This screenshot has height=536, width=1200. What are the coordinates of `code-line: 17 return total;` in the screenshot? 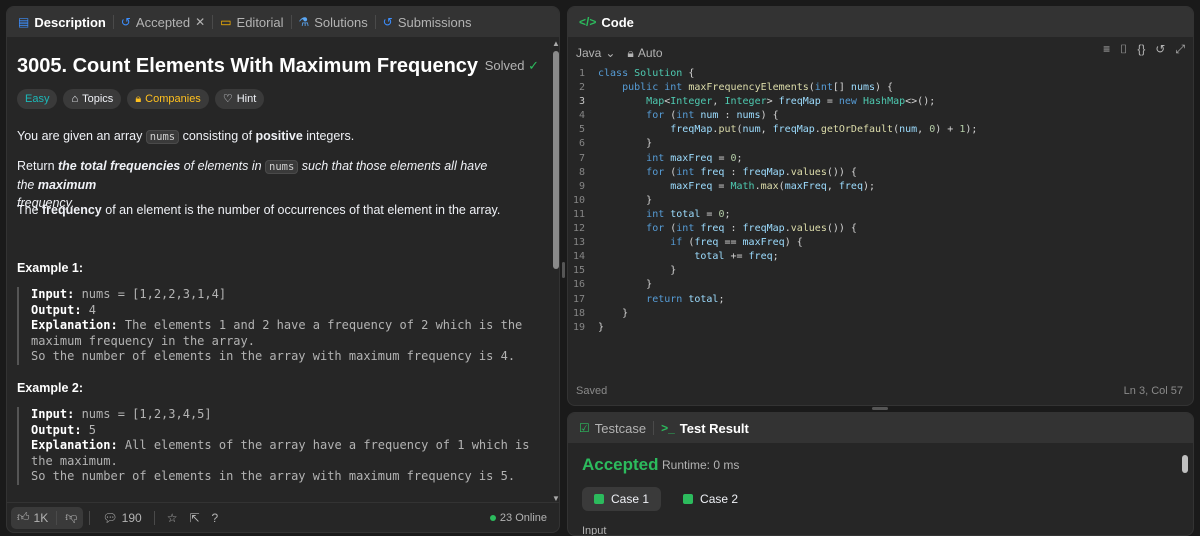 It's located at (880, 300).